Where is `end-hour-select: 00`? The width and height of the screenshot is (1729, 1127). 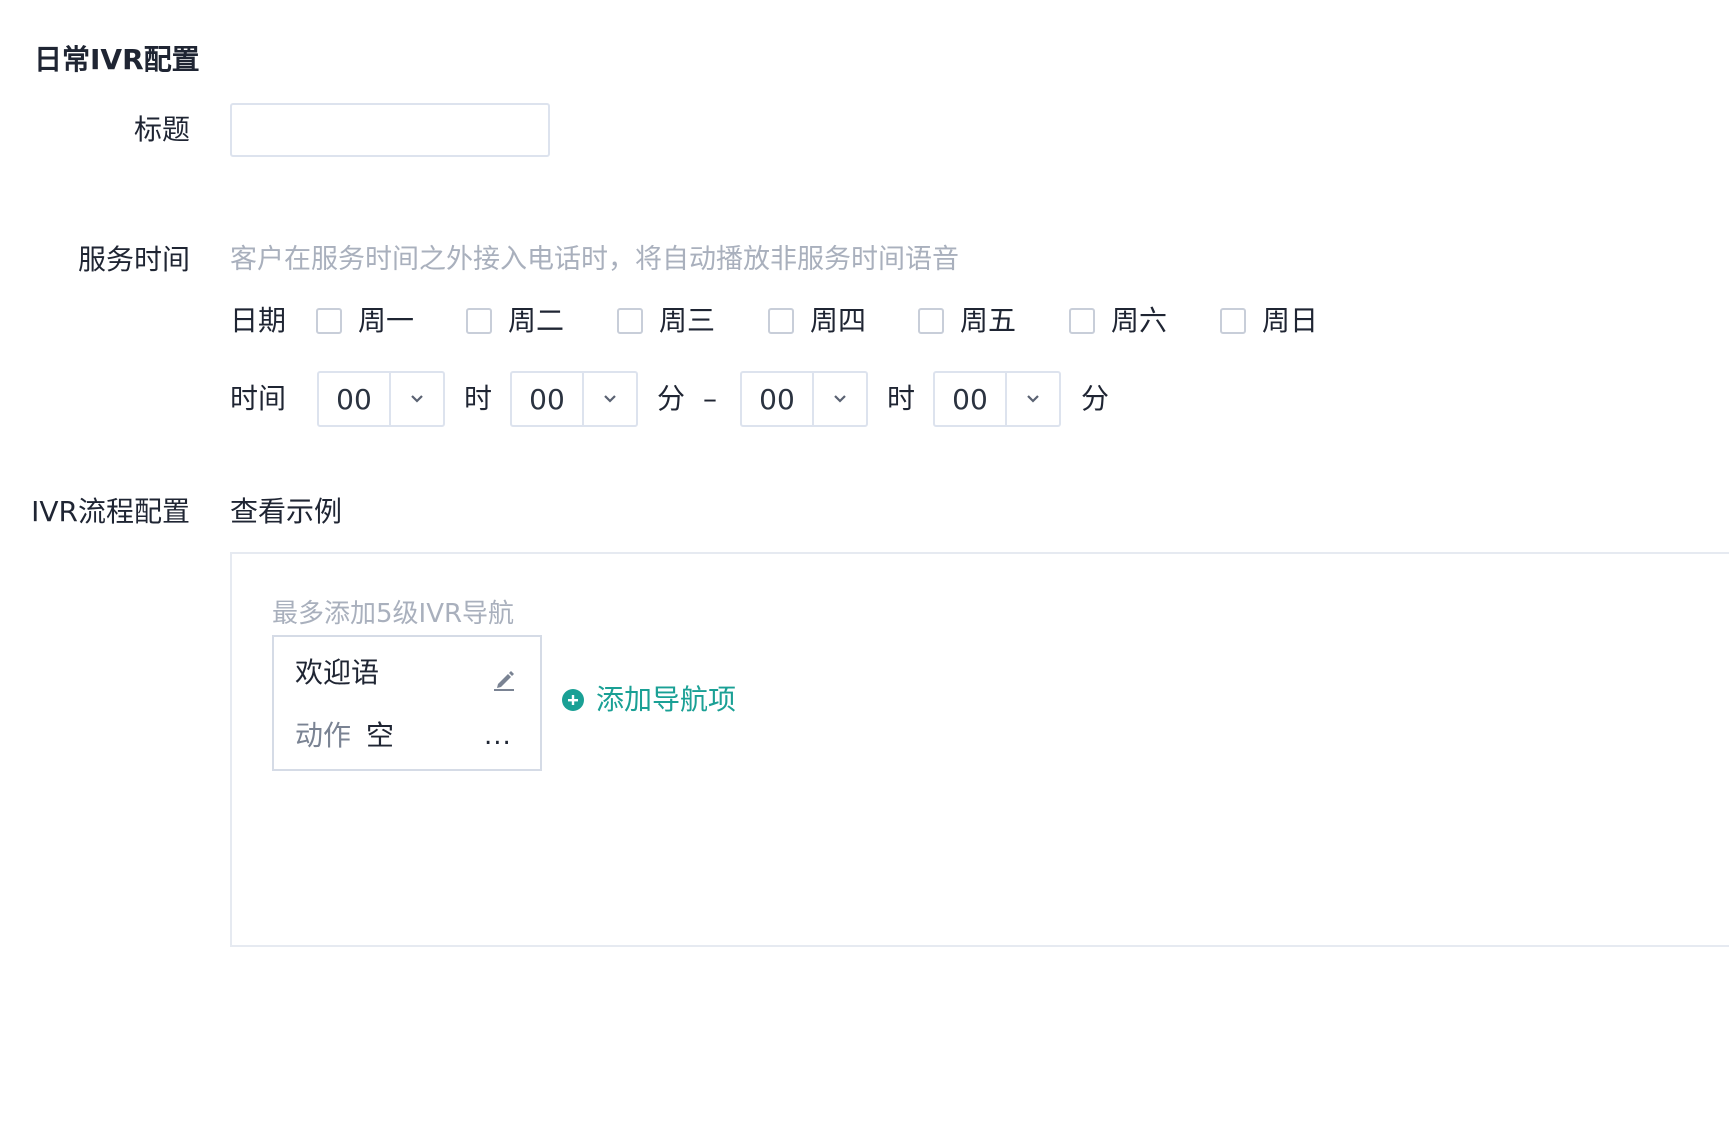
end-hour-select: 00 is located at coordinates (804, 399).